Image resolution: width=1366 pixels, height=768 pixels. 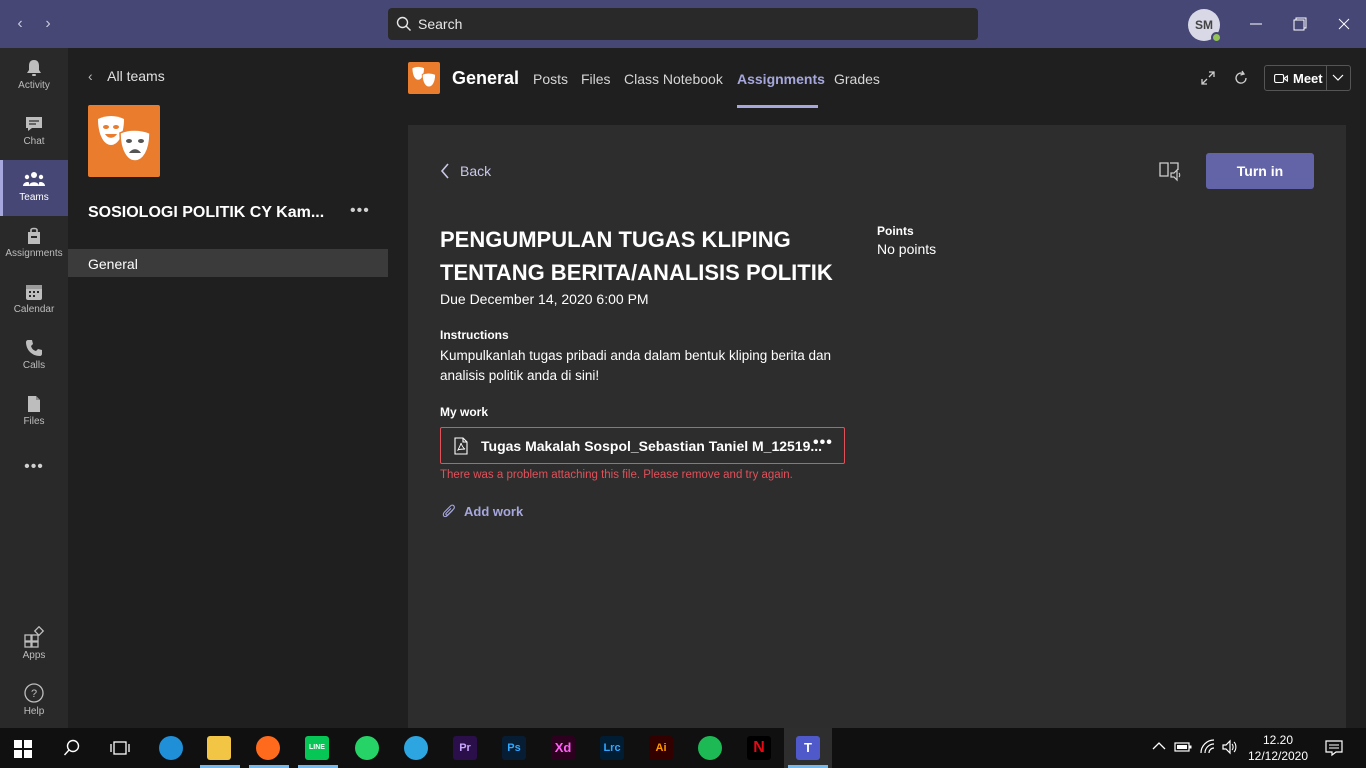 I want to click on rail-item-calendar: Calendar, so click(x=34, y=300).